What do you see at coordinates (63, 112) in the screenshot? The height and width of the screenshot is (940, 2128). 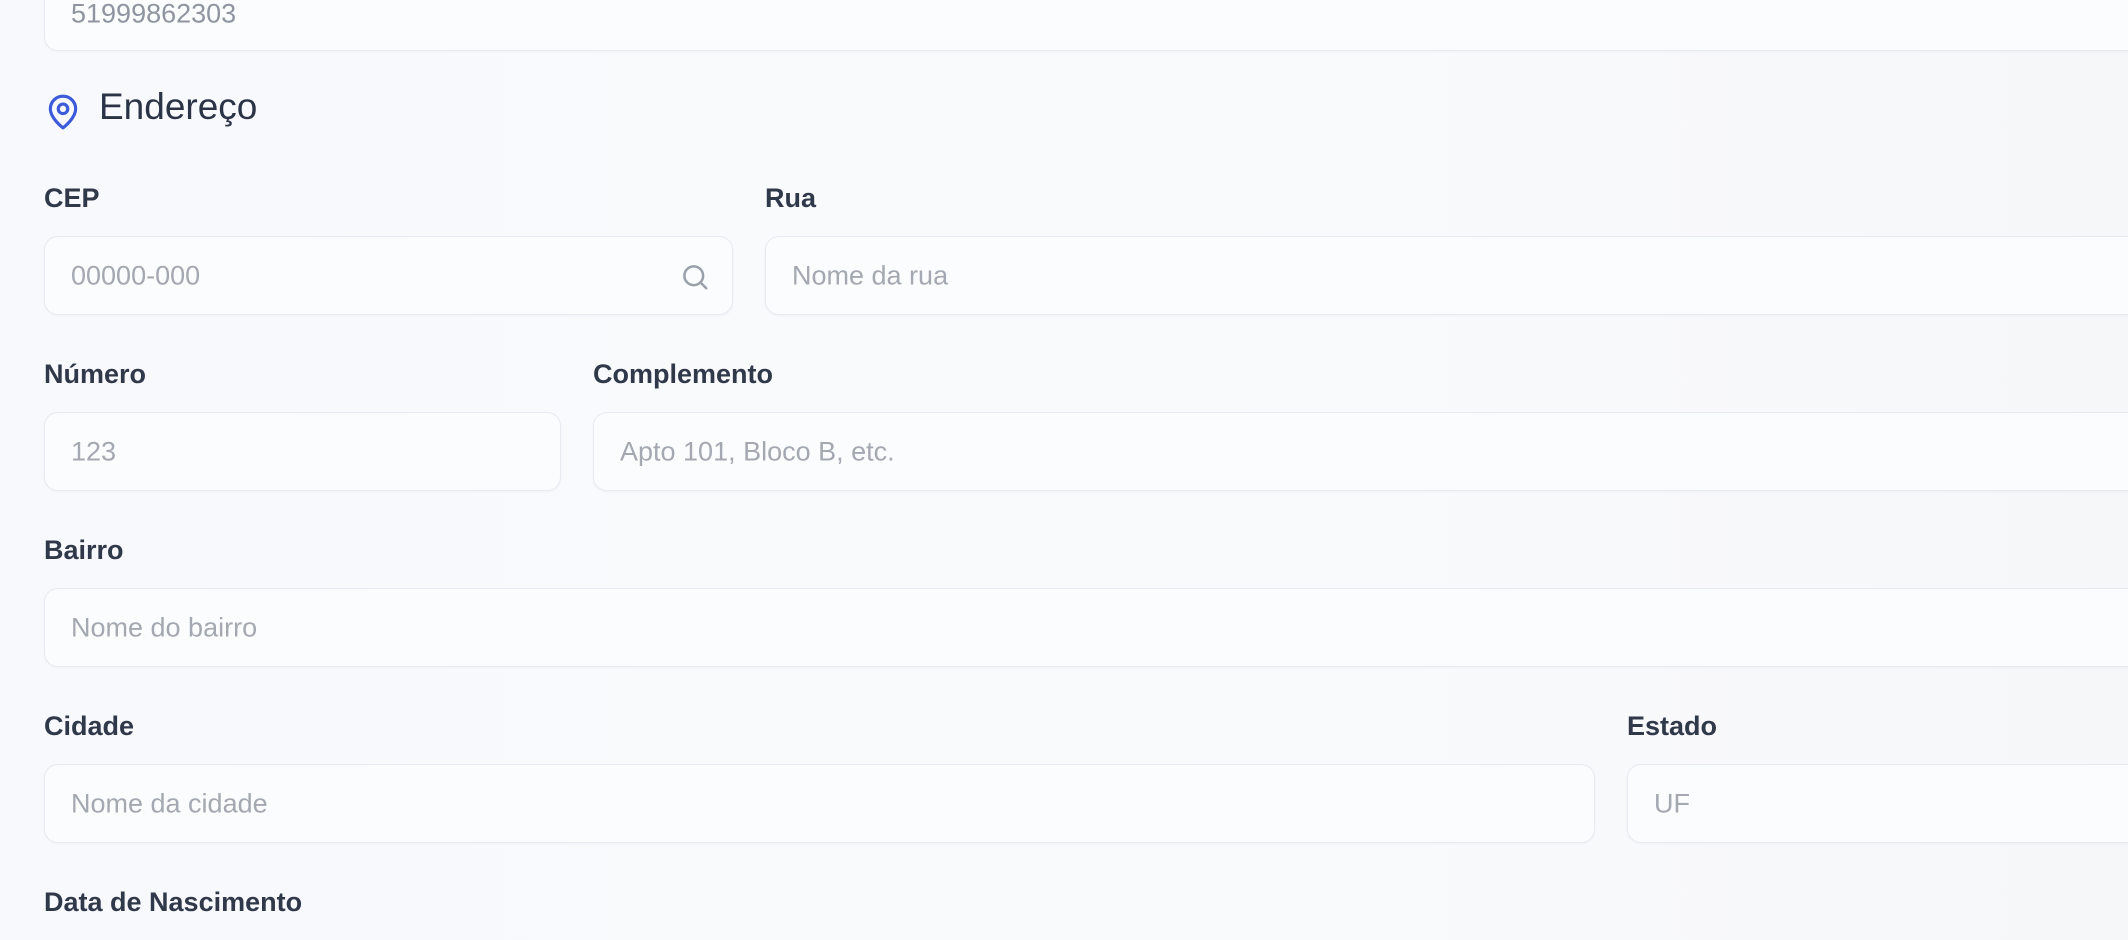 I see `map-pin-icon` at bounding box center [63, 112].